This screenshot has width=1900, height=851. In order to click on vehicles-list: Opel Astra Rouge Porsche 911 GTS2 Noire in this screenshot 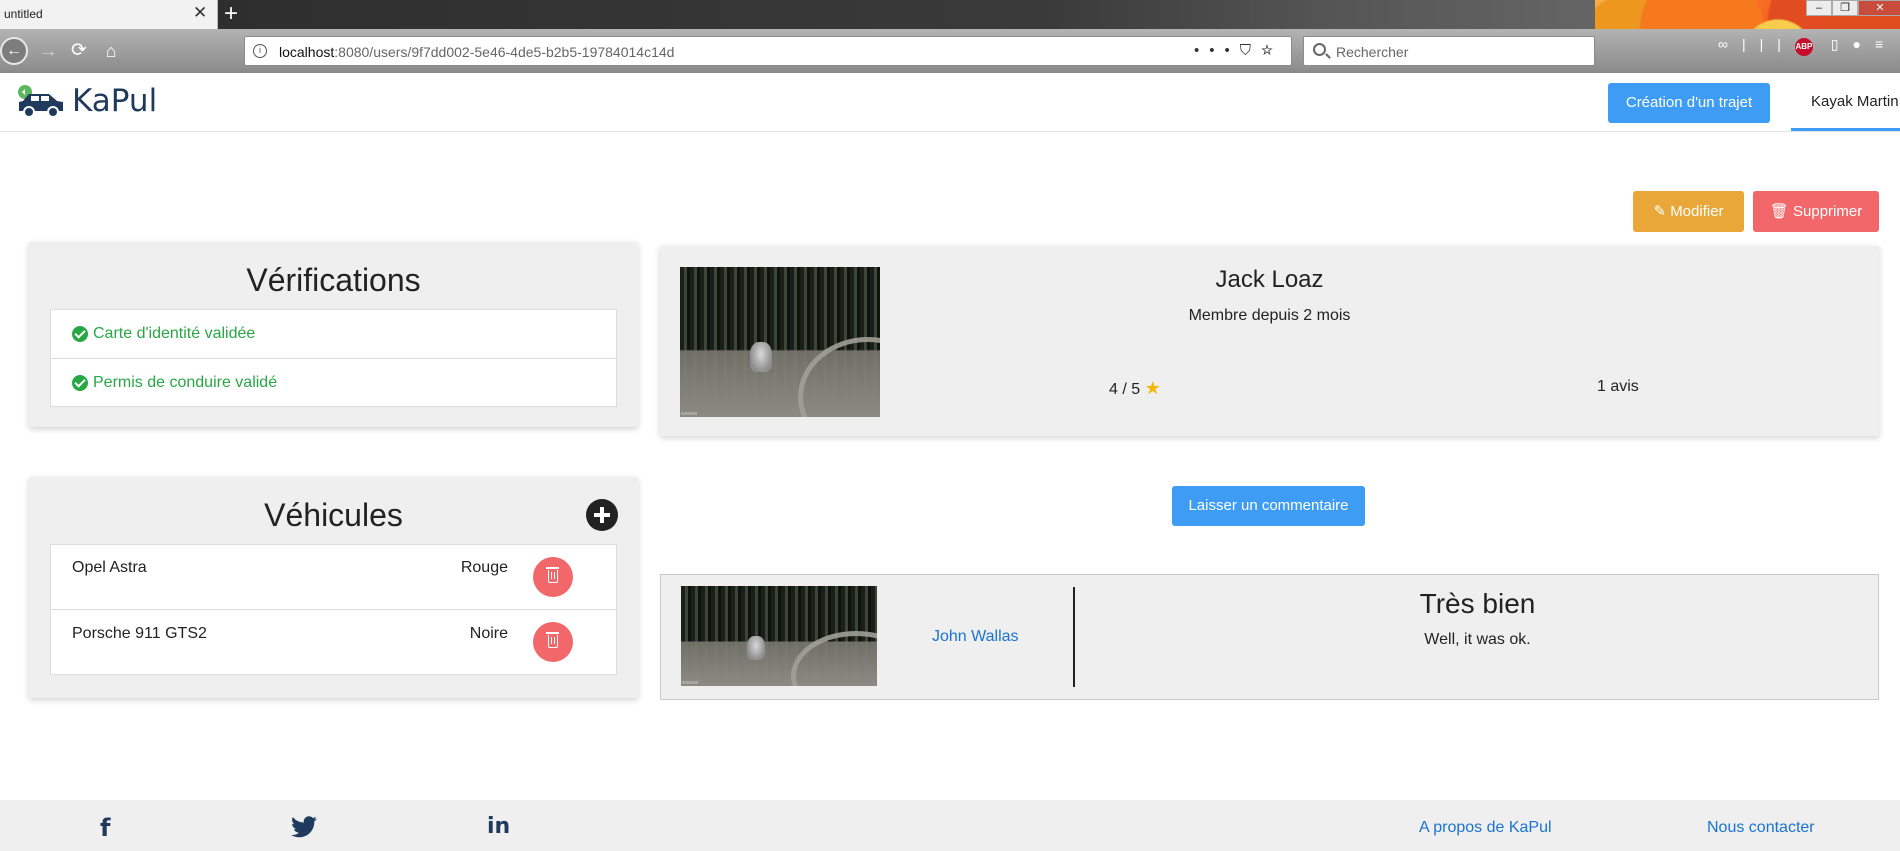, I will do `click(333, 609)`.